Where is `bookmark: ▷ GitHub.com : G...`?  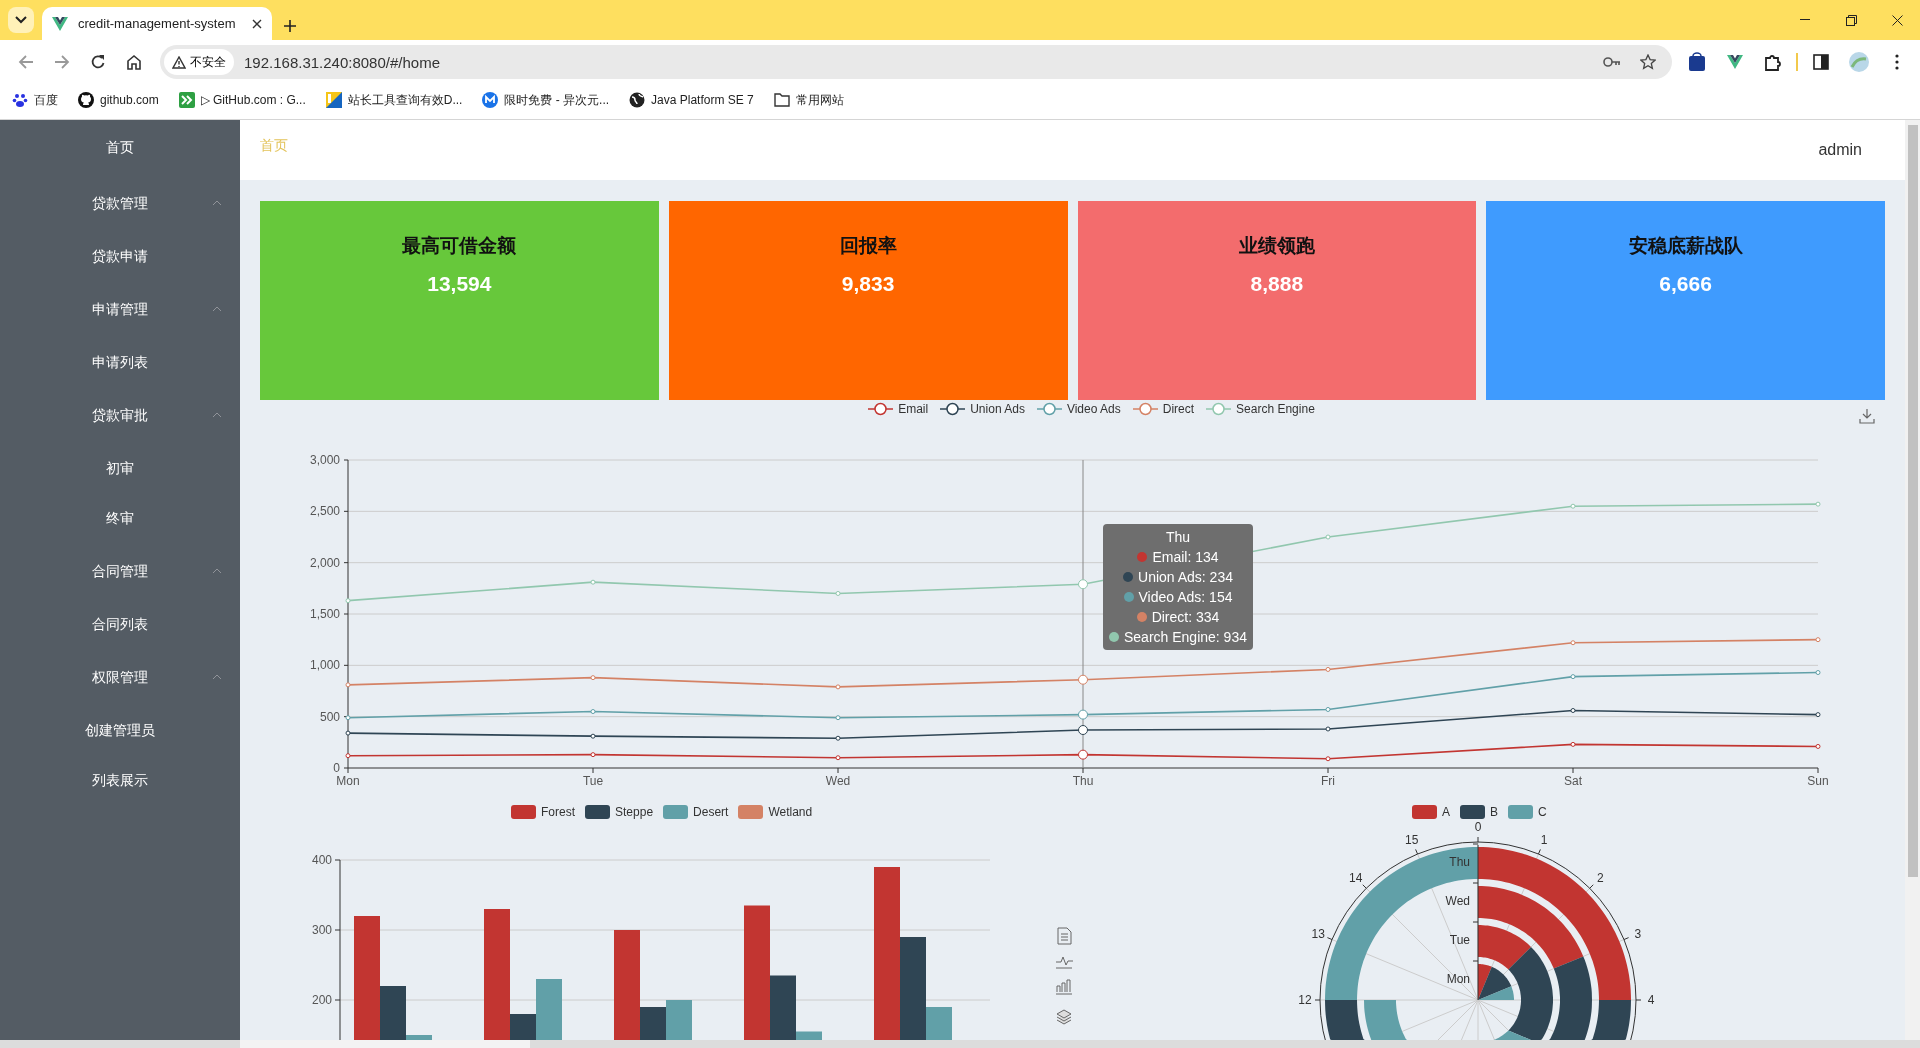 bookmark: ▷ GitHub.com : G... is located at coordinates (242, 100).